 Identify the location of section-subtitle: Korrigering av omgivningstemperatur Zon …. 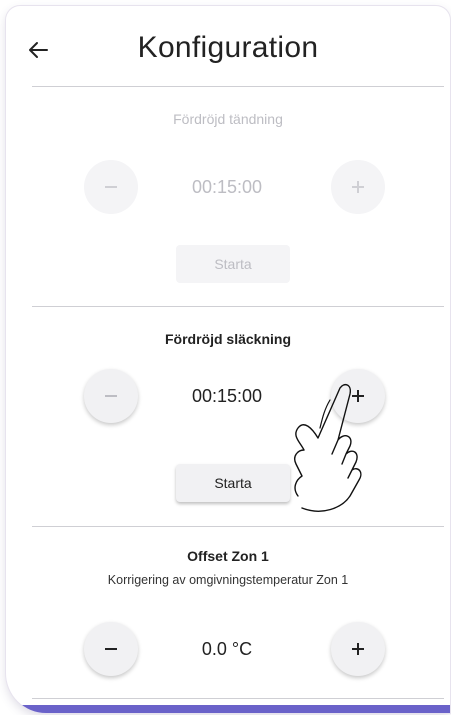
(228, 580).